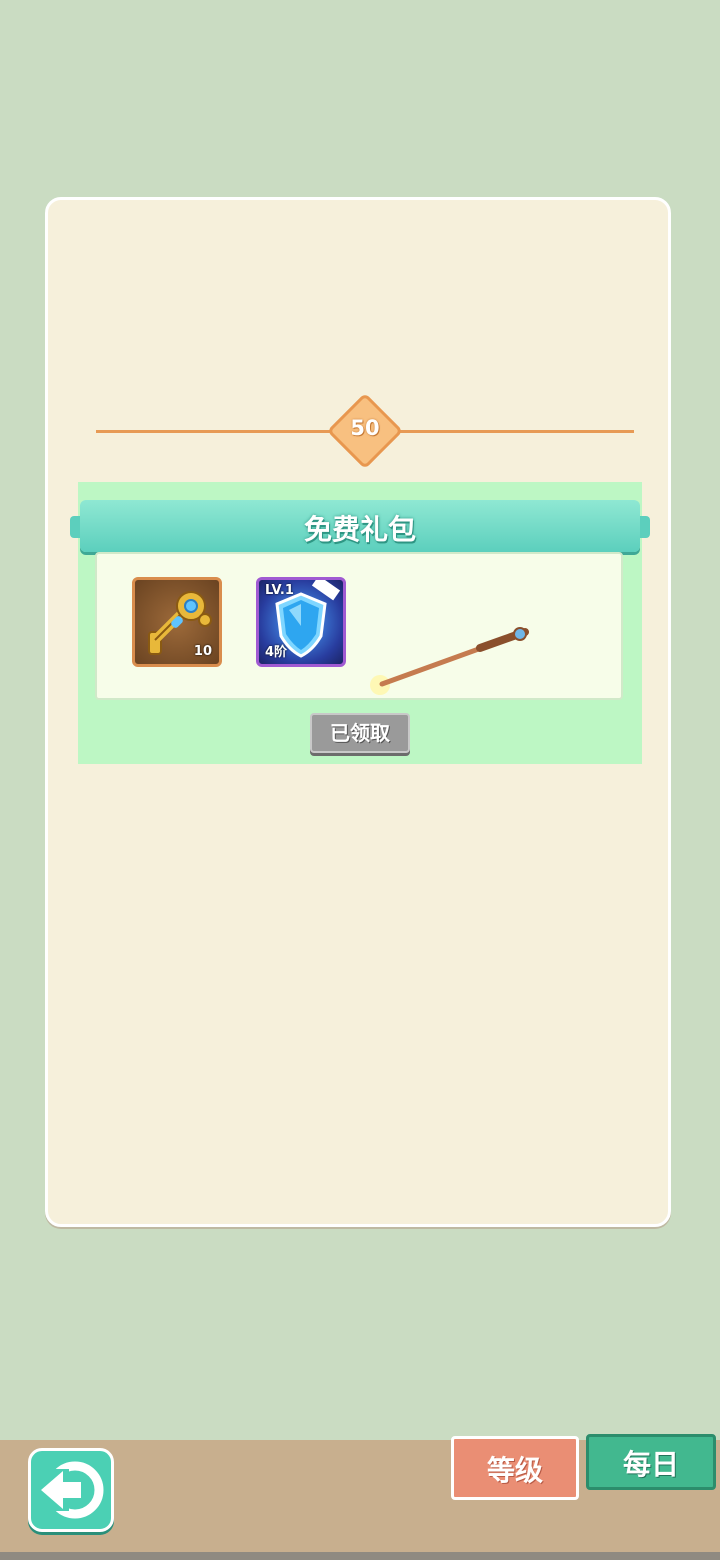  I want to click on claimed-button: 已领取, so click(360, 733).